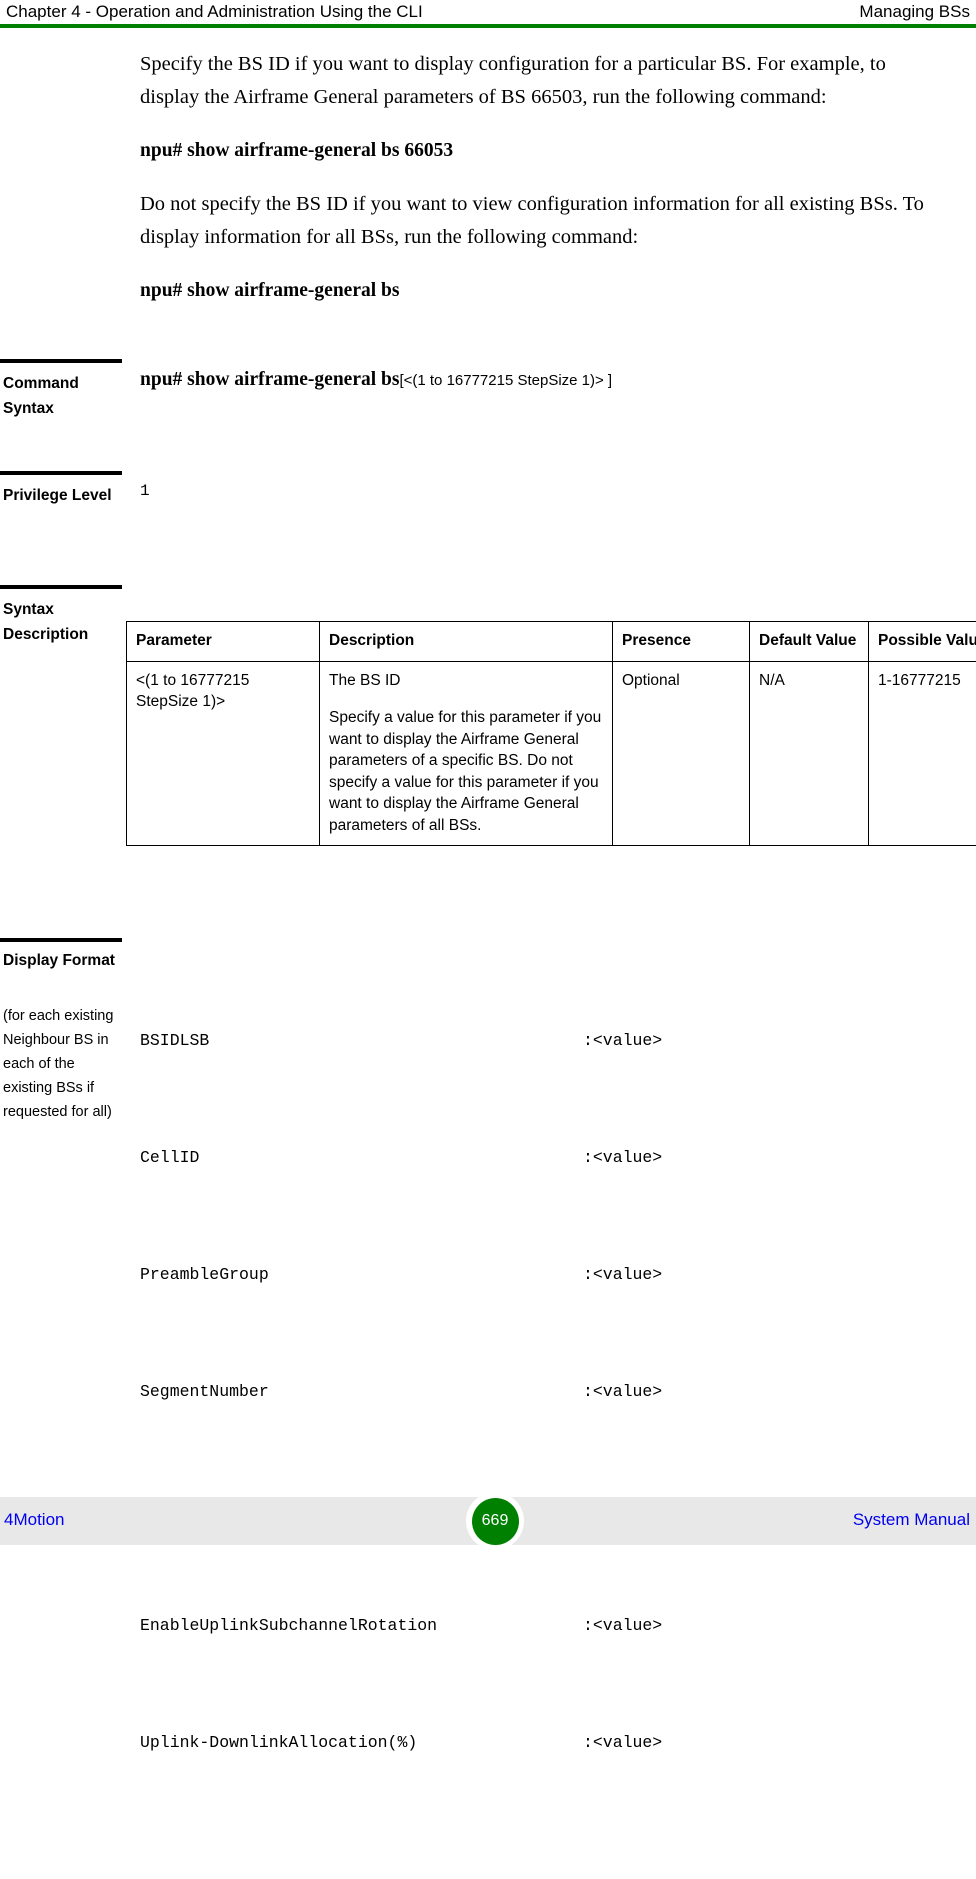 The width and height of the screenshot is (976, 1879). What do you see at coordinates (174, 1040) in the screenshot?
I see `display-format-key: BSIDLSB` at bounding box center [174, 1040].